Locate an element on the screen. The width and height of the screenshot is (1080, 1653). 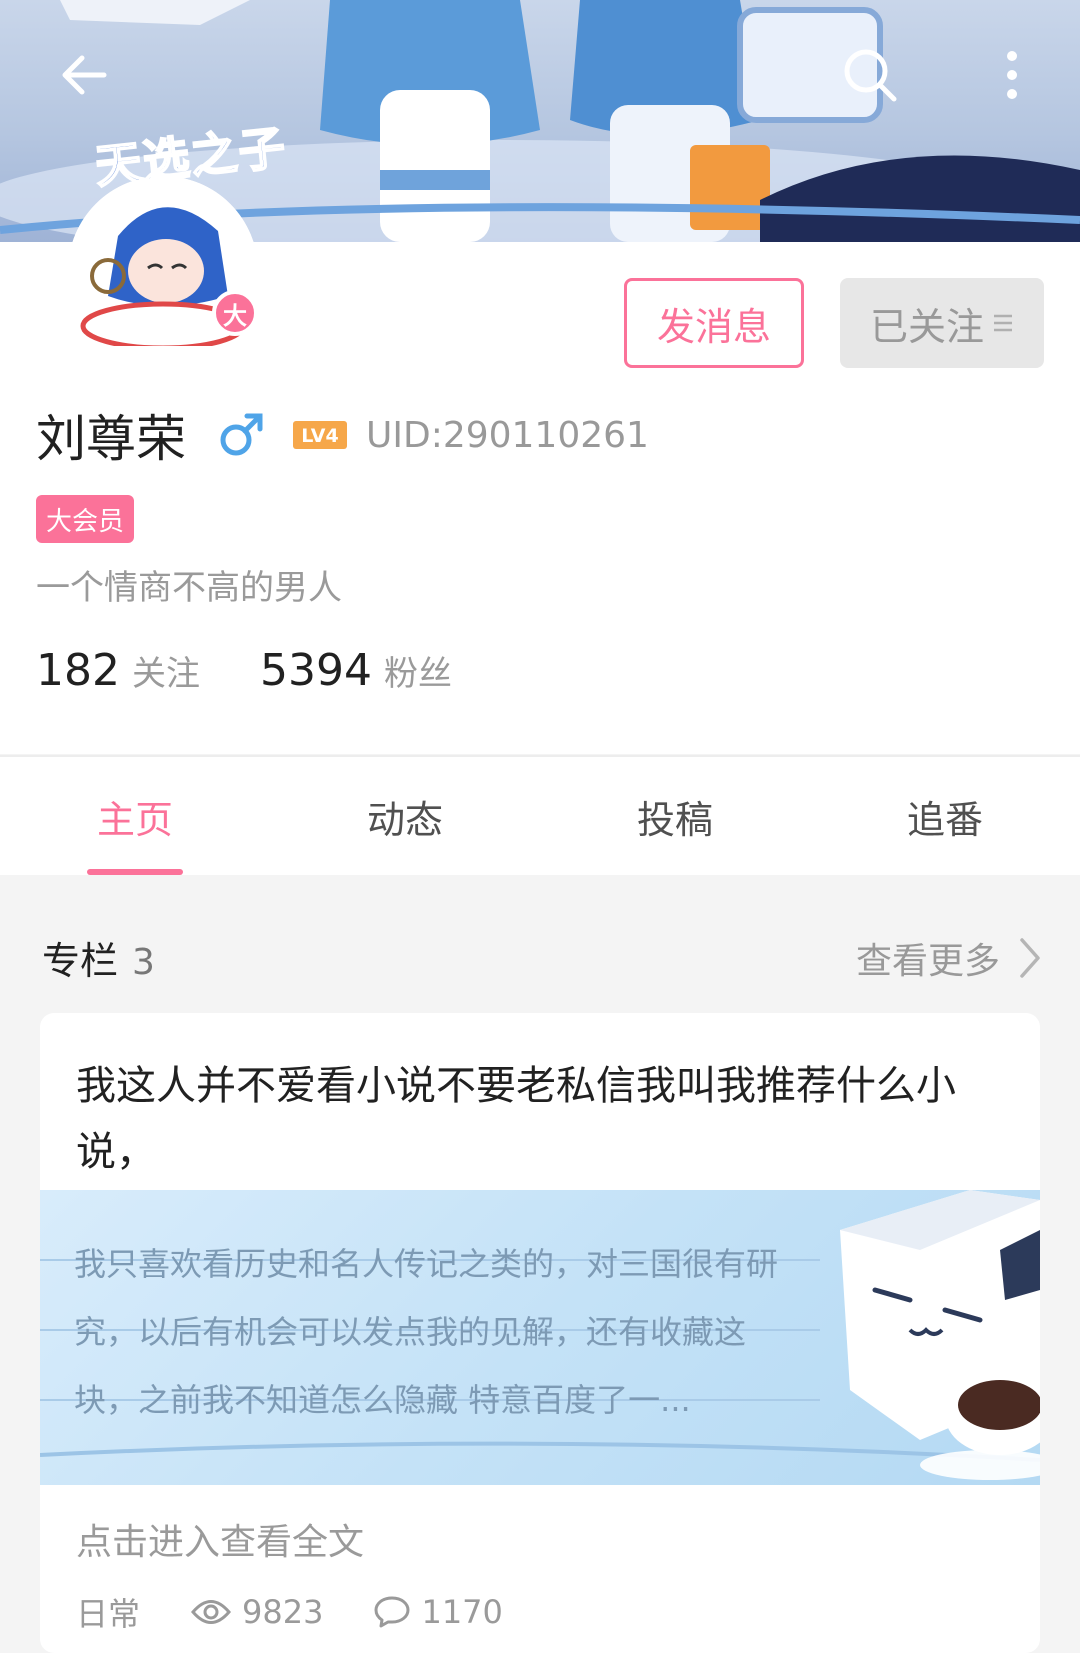
vip-avatar-mark: 大 is located at coordinates (235, 313).